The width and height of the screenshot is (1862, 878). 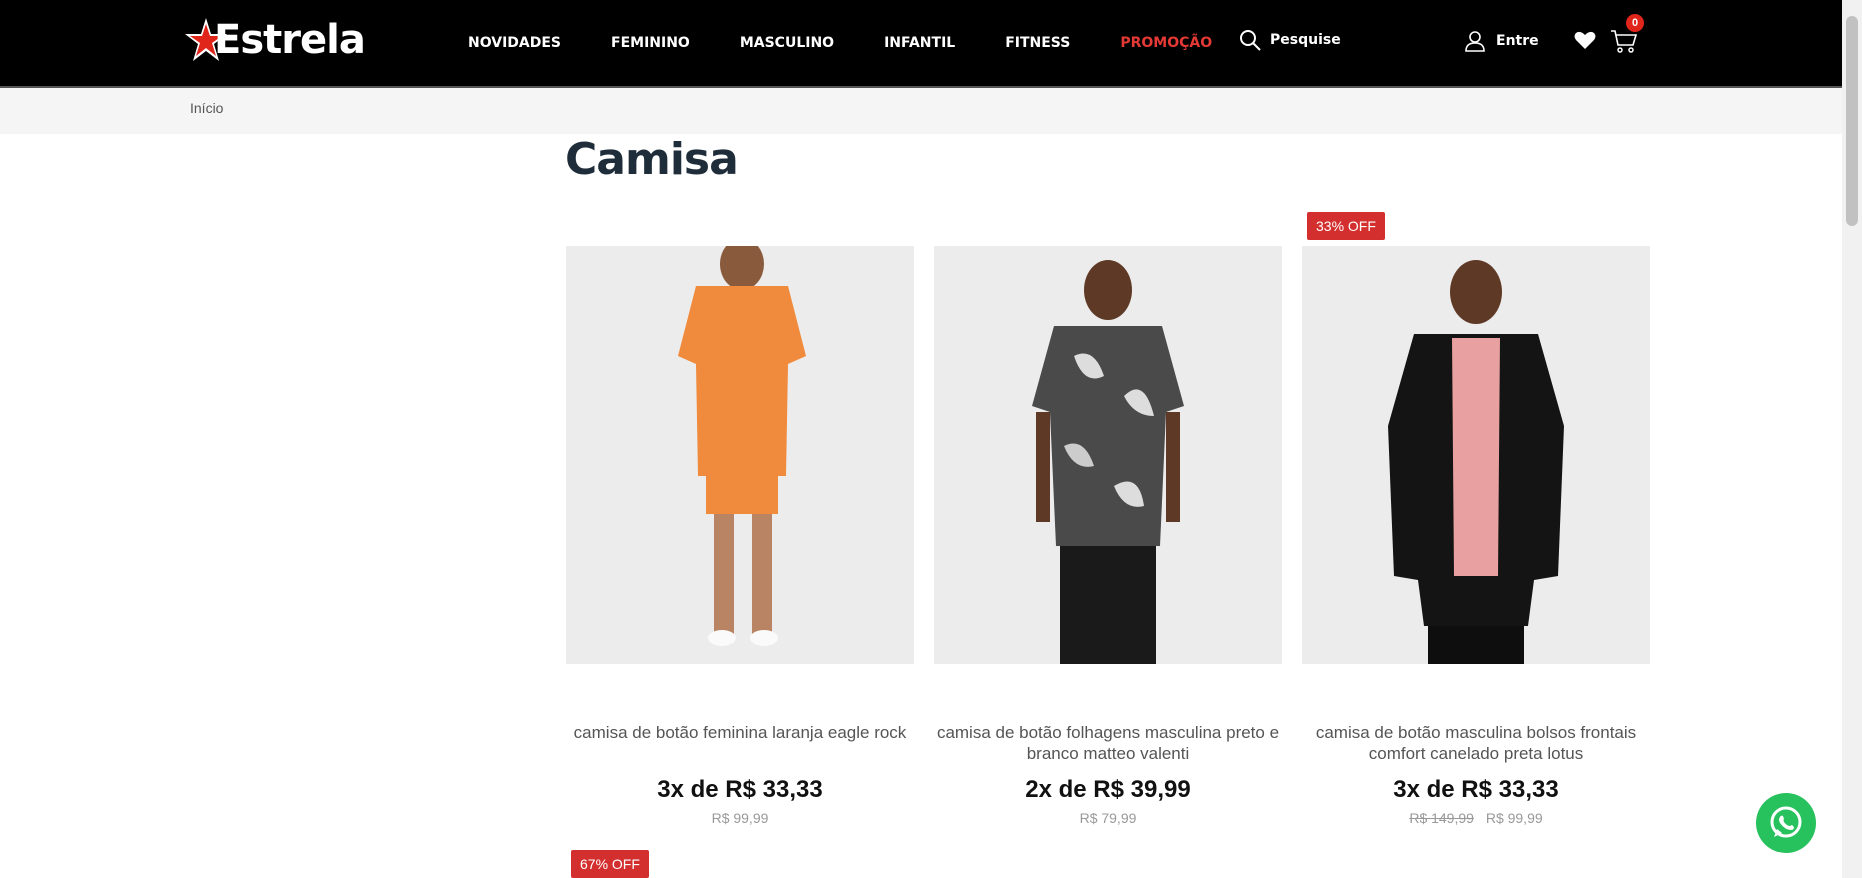 I want to click on product-photo-black-shirt, so click(x=1476, y=455).